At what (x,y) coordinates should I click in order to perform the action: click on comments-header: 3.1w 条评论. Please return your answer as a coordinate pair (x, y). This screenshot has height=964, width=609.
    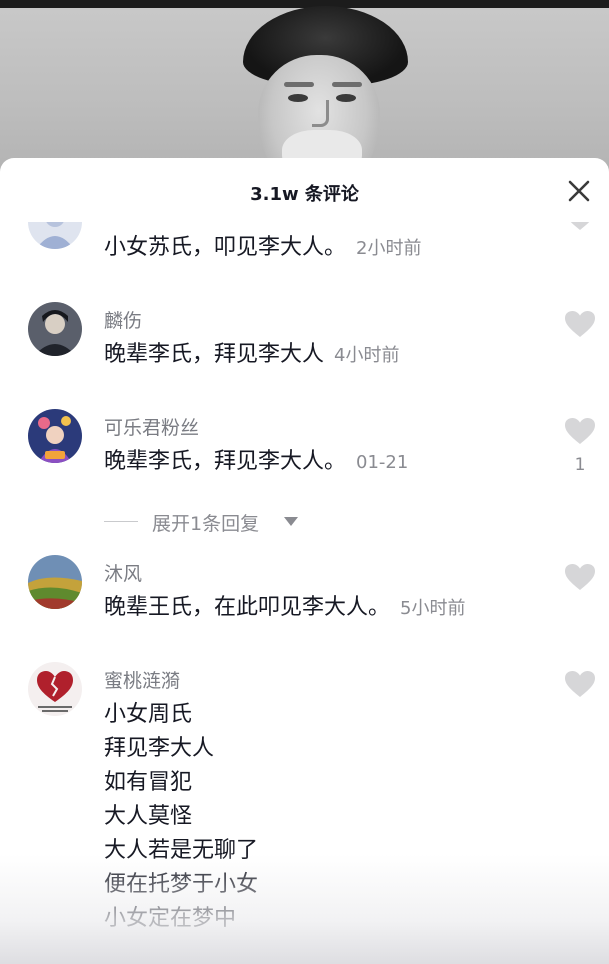
    Looking at the image, I should click on (304, 190).